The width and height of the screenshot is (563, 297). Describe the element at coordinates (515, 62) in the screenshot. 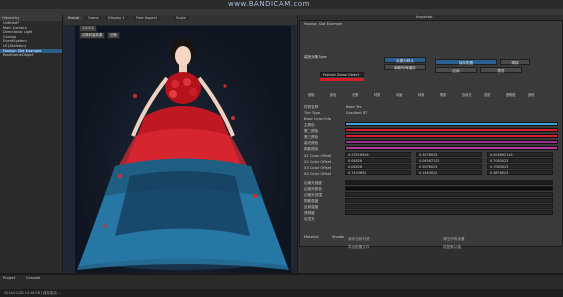

I see `clear-button: 清除` at that location.